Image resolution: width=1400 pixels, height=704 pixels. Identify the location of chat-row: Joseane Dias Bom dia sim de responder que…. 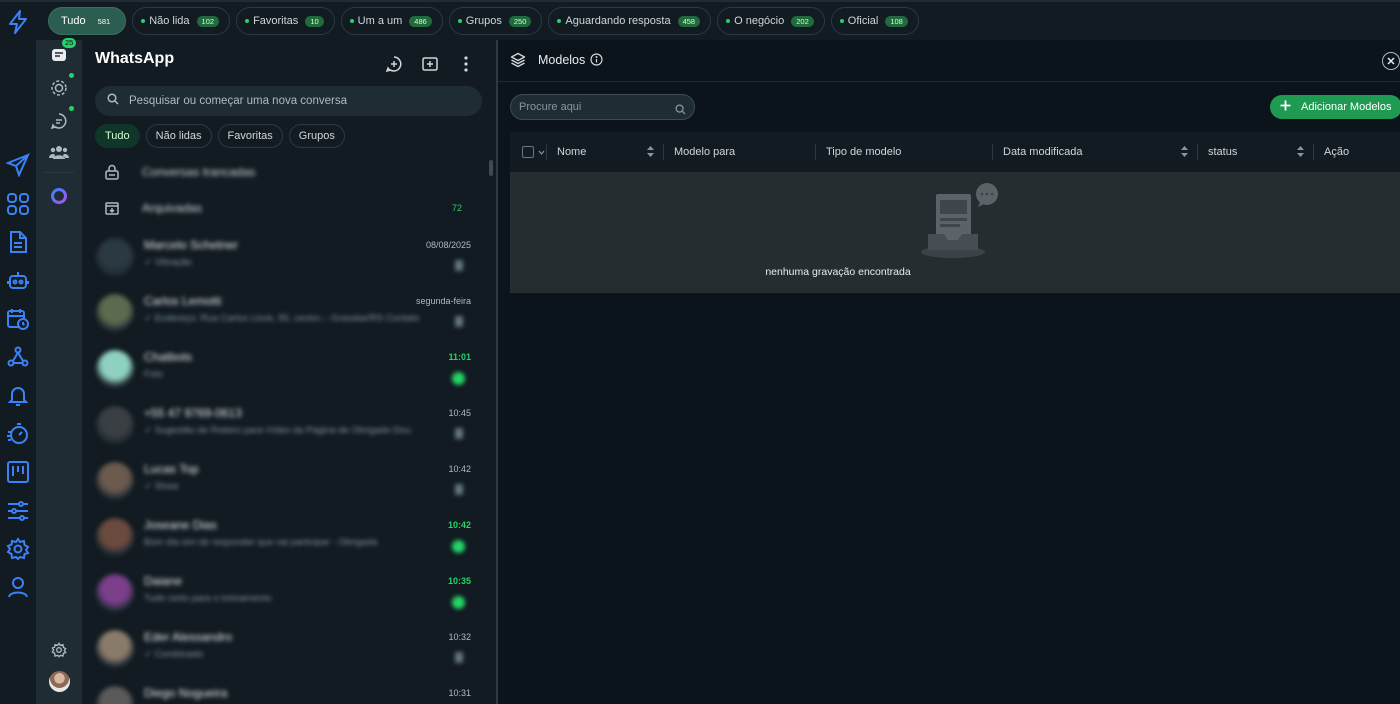
(287, 538).